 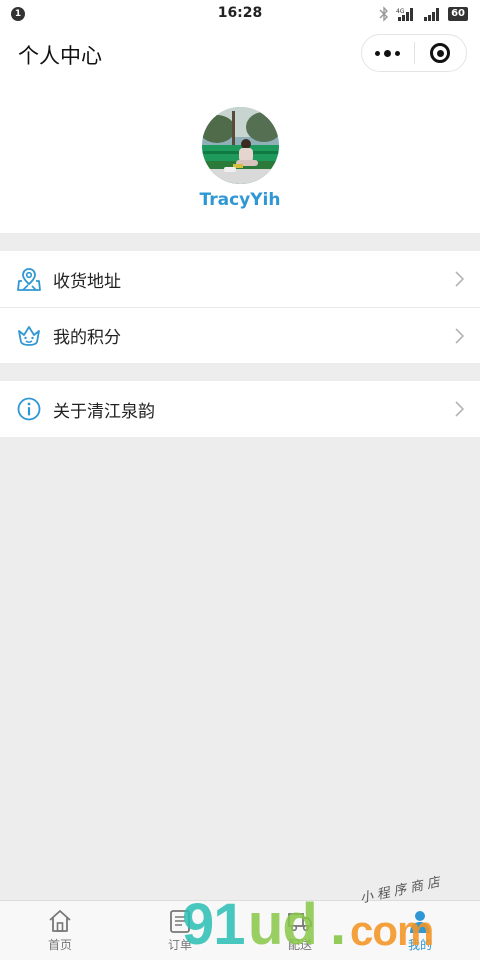 What do you see at coordinates (29, 409) in the screenshot?
I see `info-icon` at bounding box center [29, 409].